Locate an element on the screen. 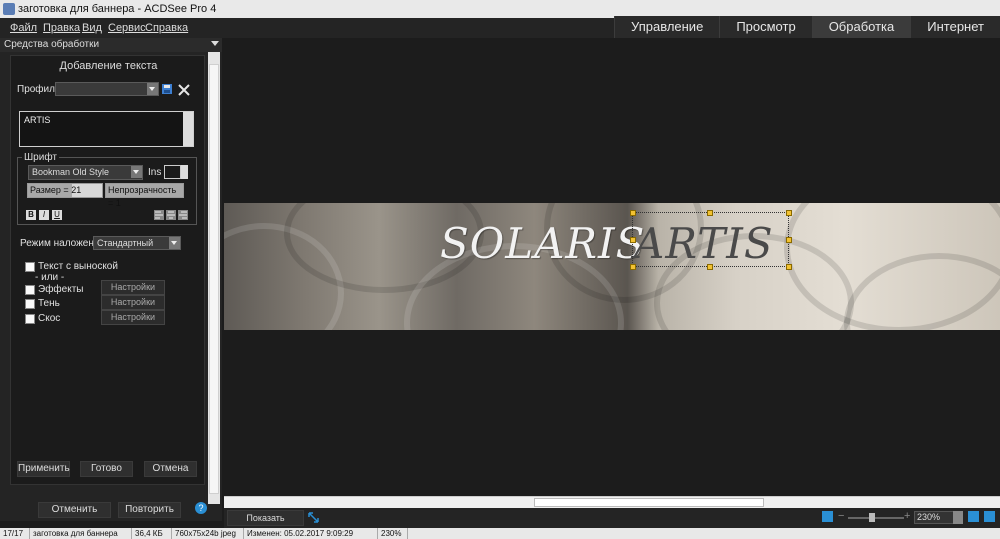  callout-checkbox is located at coordinates (30, 267).